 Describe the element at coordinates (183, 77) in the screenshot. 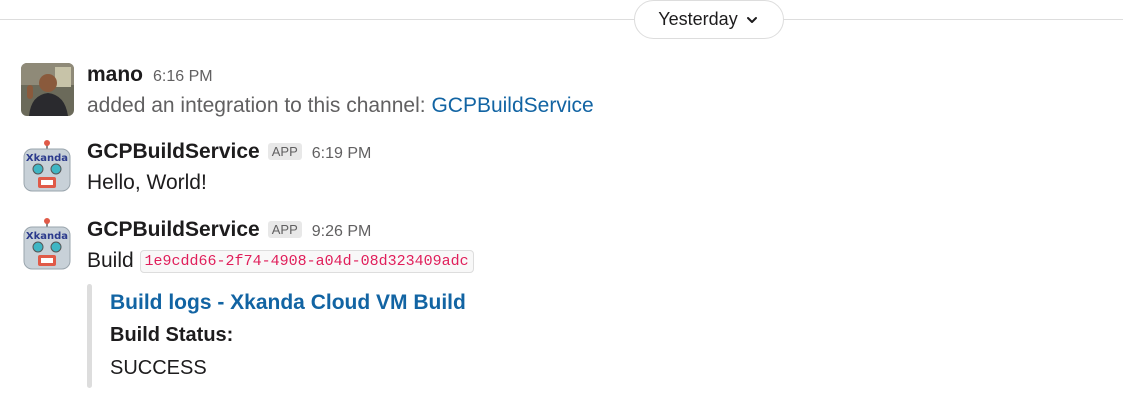

I see `message-timestamp: 6:16 PM` at that location.